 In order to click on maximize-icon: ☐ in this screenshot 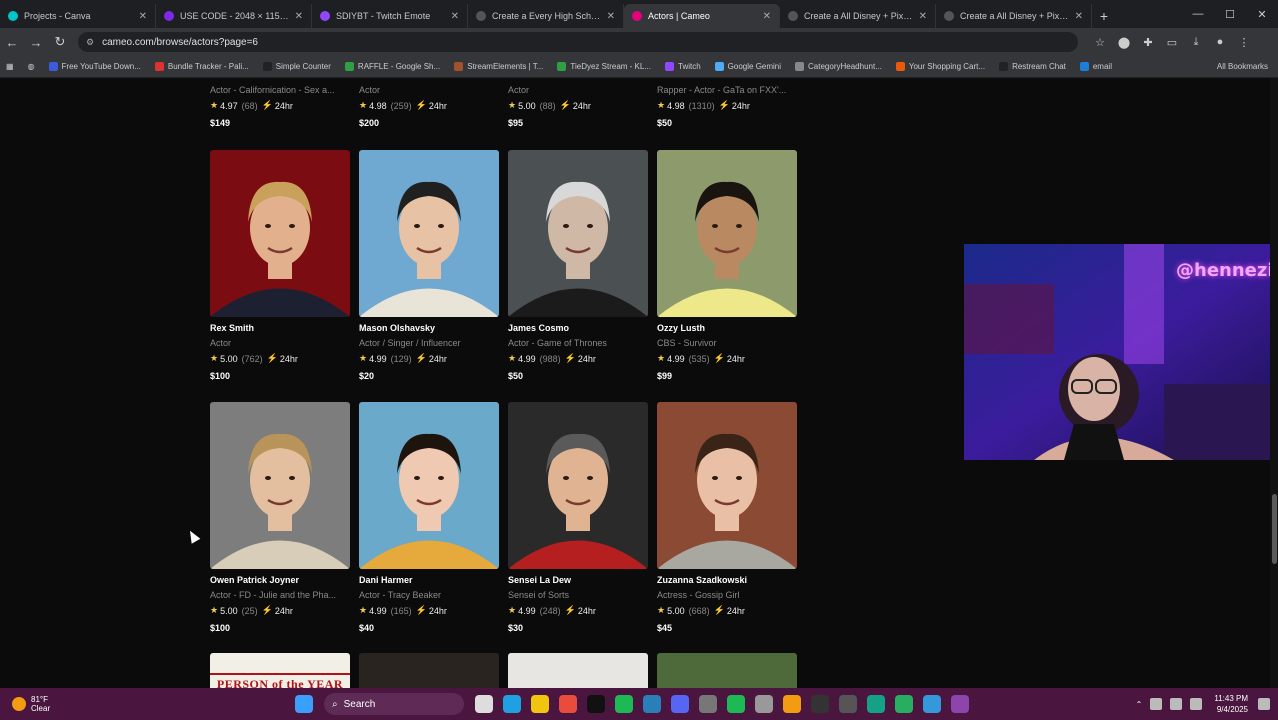, I will do `click(1230, 14)`.